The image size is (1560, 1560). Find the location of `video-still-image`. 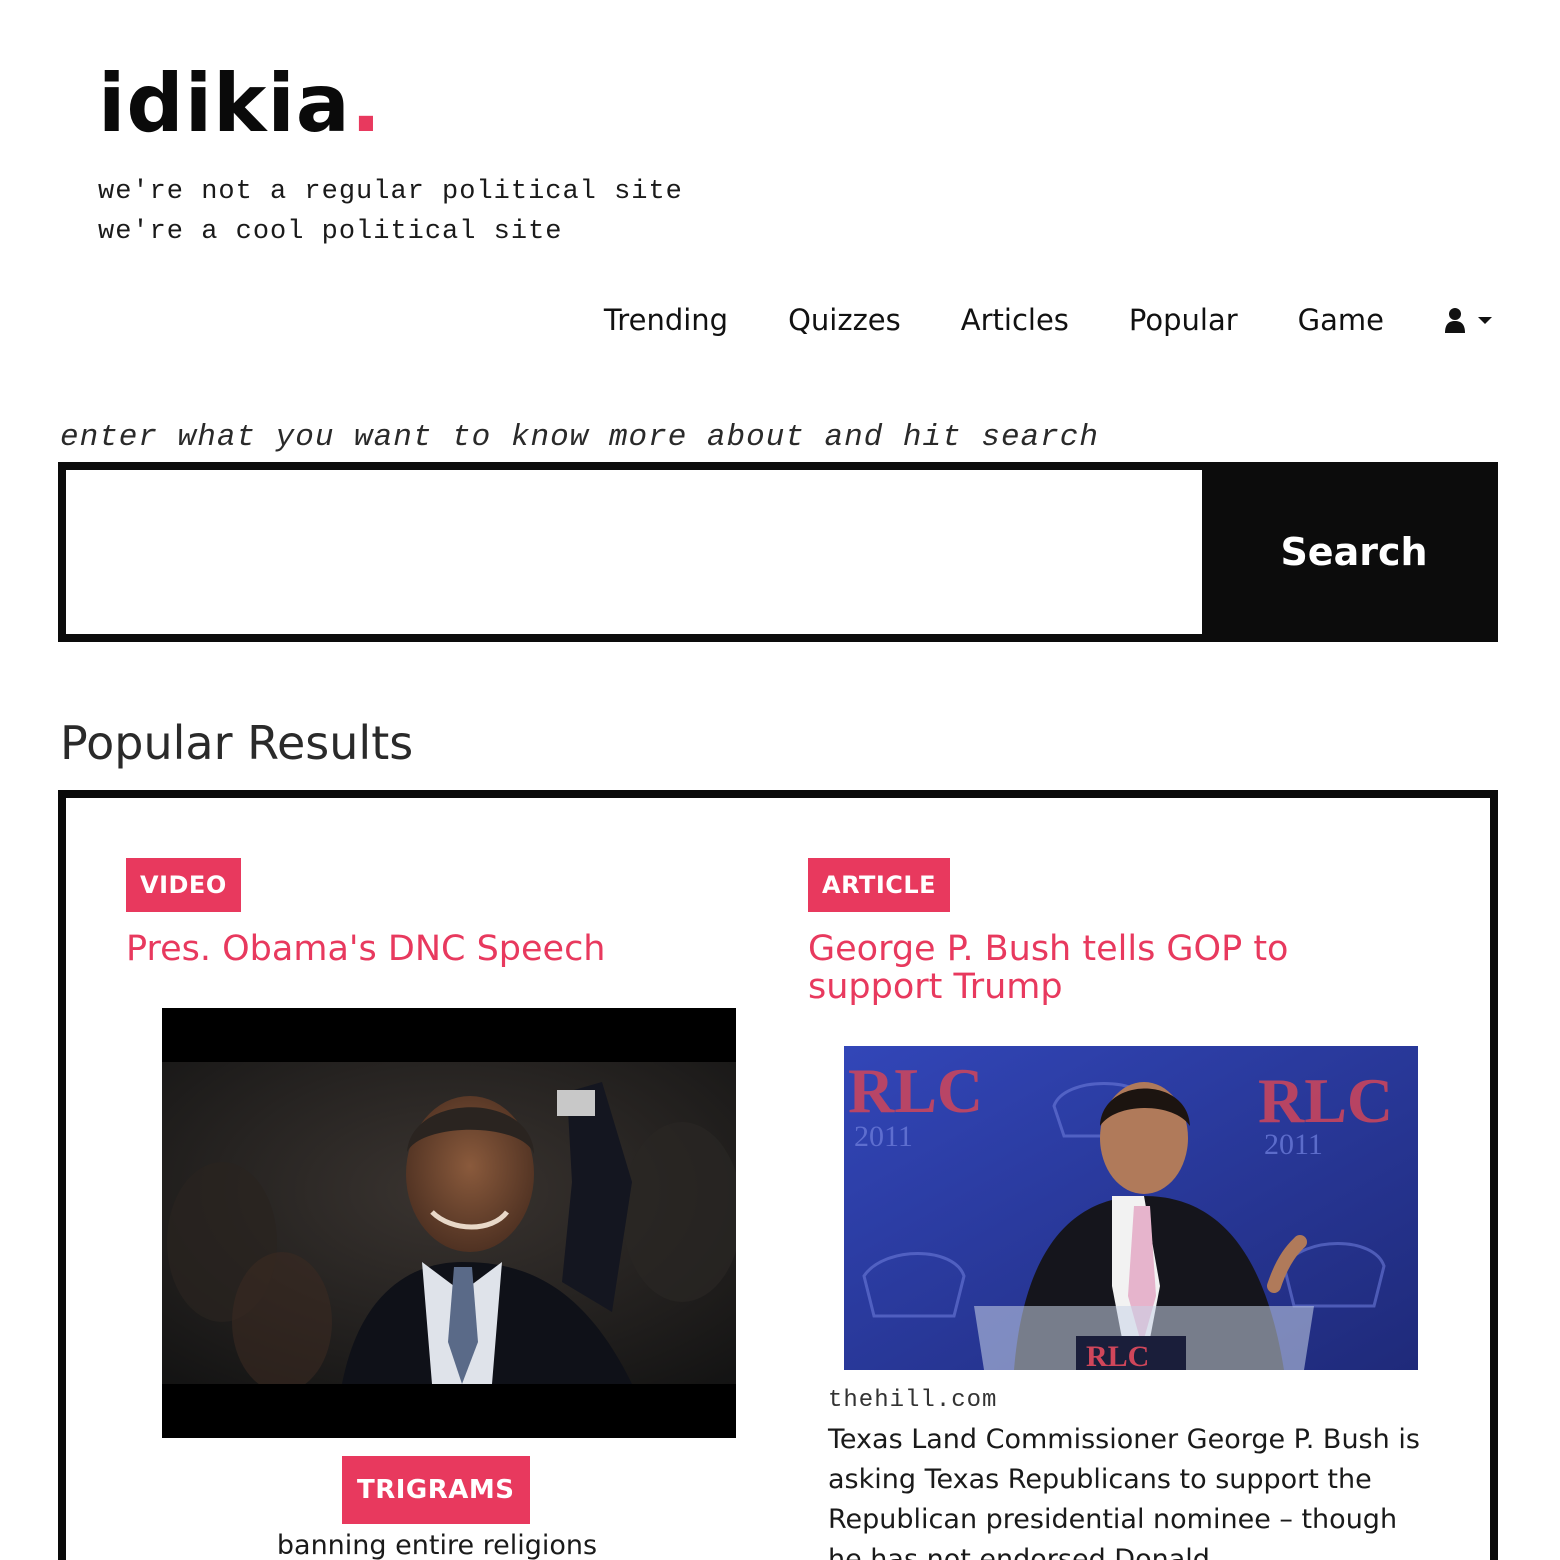

video-still-image is located at coordinates (449, 1223).